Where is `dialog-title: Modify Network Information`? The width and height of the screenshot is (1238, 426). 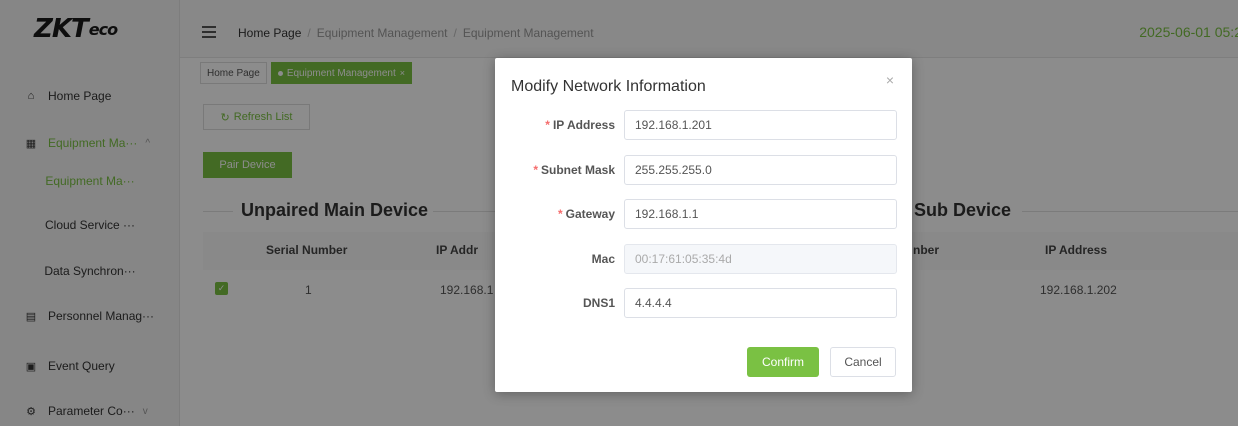
dialog-title: Modify Network Information is located at coordinates (608, 86).